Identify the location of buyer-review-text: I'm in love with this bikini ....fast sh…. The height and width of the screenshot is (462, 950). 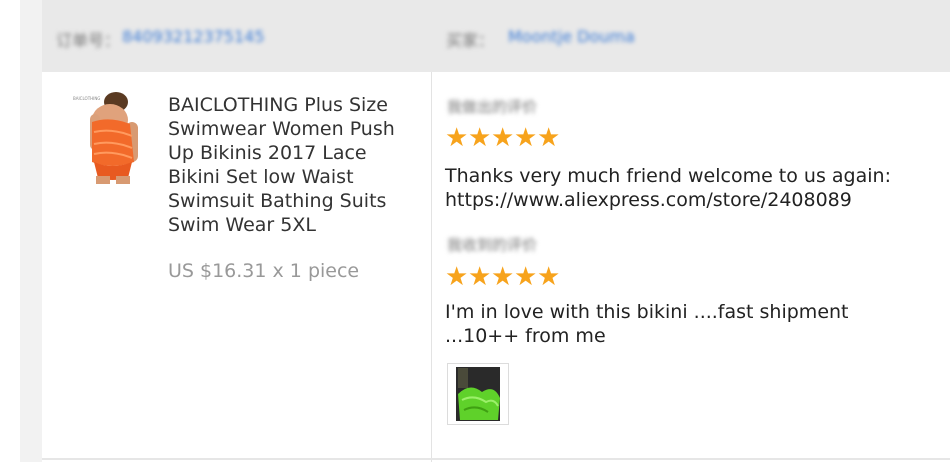
(647, 324).